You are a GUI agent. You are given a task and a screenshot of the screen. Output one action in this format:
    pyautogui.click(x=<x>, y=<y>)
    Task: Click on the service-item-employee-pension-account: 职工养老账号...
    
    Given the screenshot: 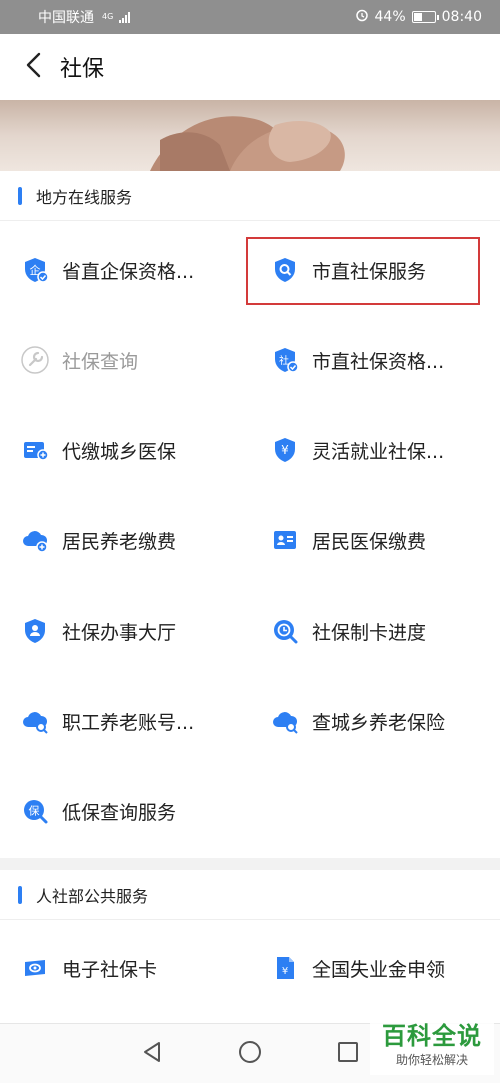 What is the action you would take?
    pyautogui.click(x=107, y=721)
    